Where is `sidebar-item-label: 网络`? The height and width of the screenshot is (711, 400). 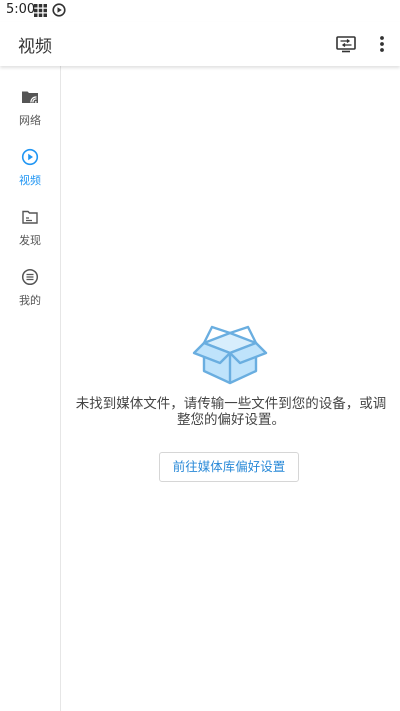
sidebar-item-label: 网络 is located at coordinates (30, 120).